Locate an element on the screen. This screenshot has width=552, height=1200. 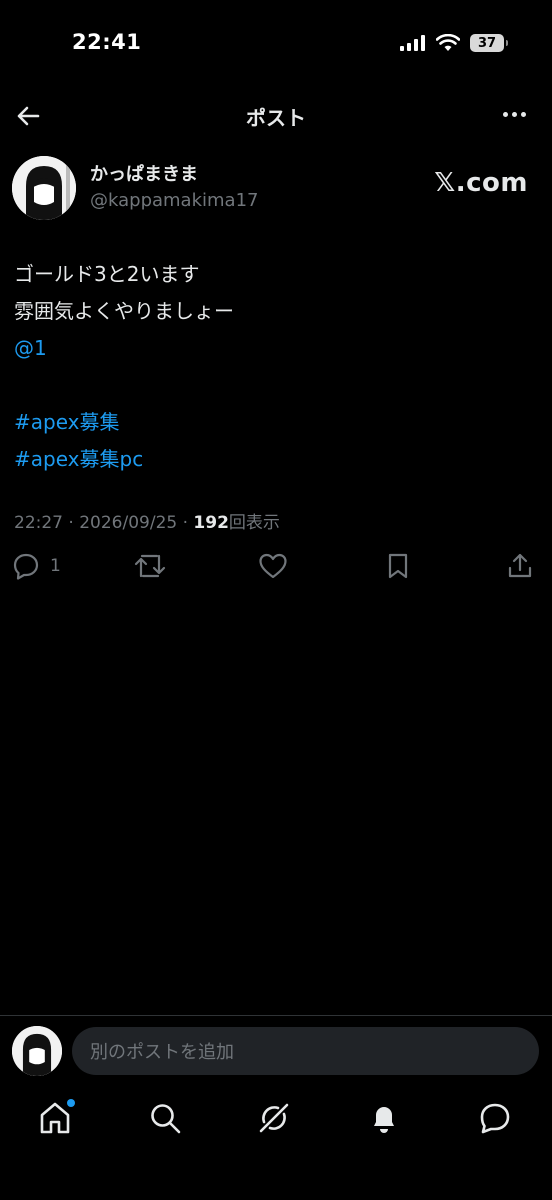
post-meta: 22:27 · 2026/09/25 · 192回表示 is located at coordinates (147, 520).